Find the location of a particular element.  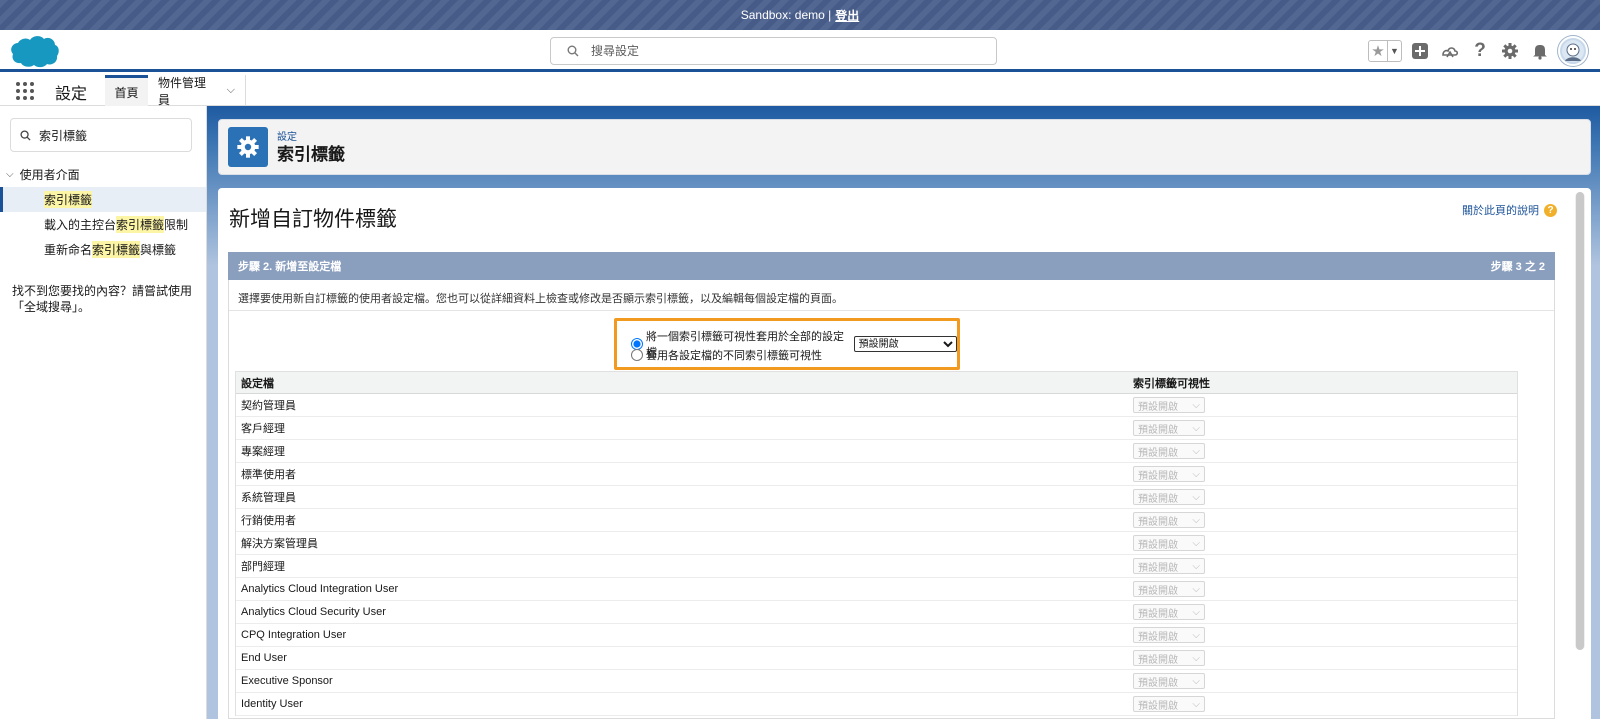

tree-node-user-interface: ⌵ 使用者介面 is located at coordinates (43, 174).